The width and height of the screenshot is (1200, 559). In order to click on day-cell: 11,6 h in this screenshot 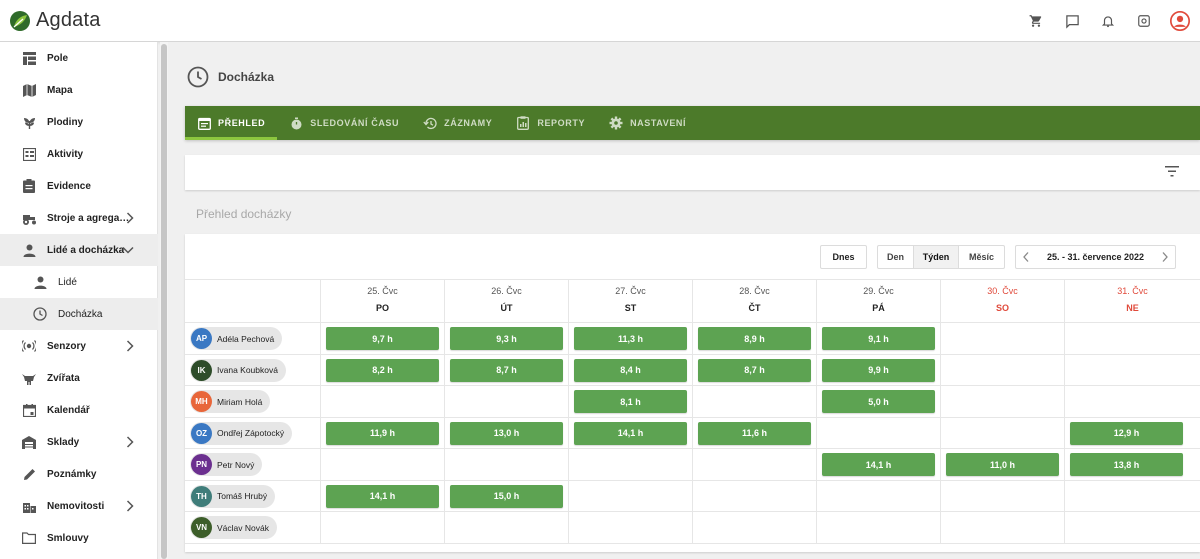, I will do `click(754, 433)`.